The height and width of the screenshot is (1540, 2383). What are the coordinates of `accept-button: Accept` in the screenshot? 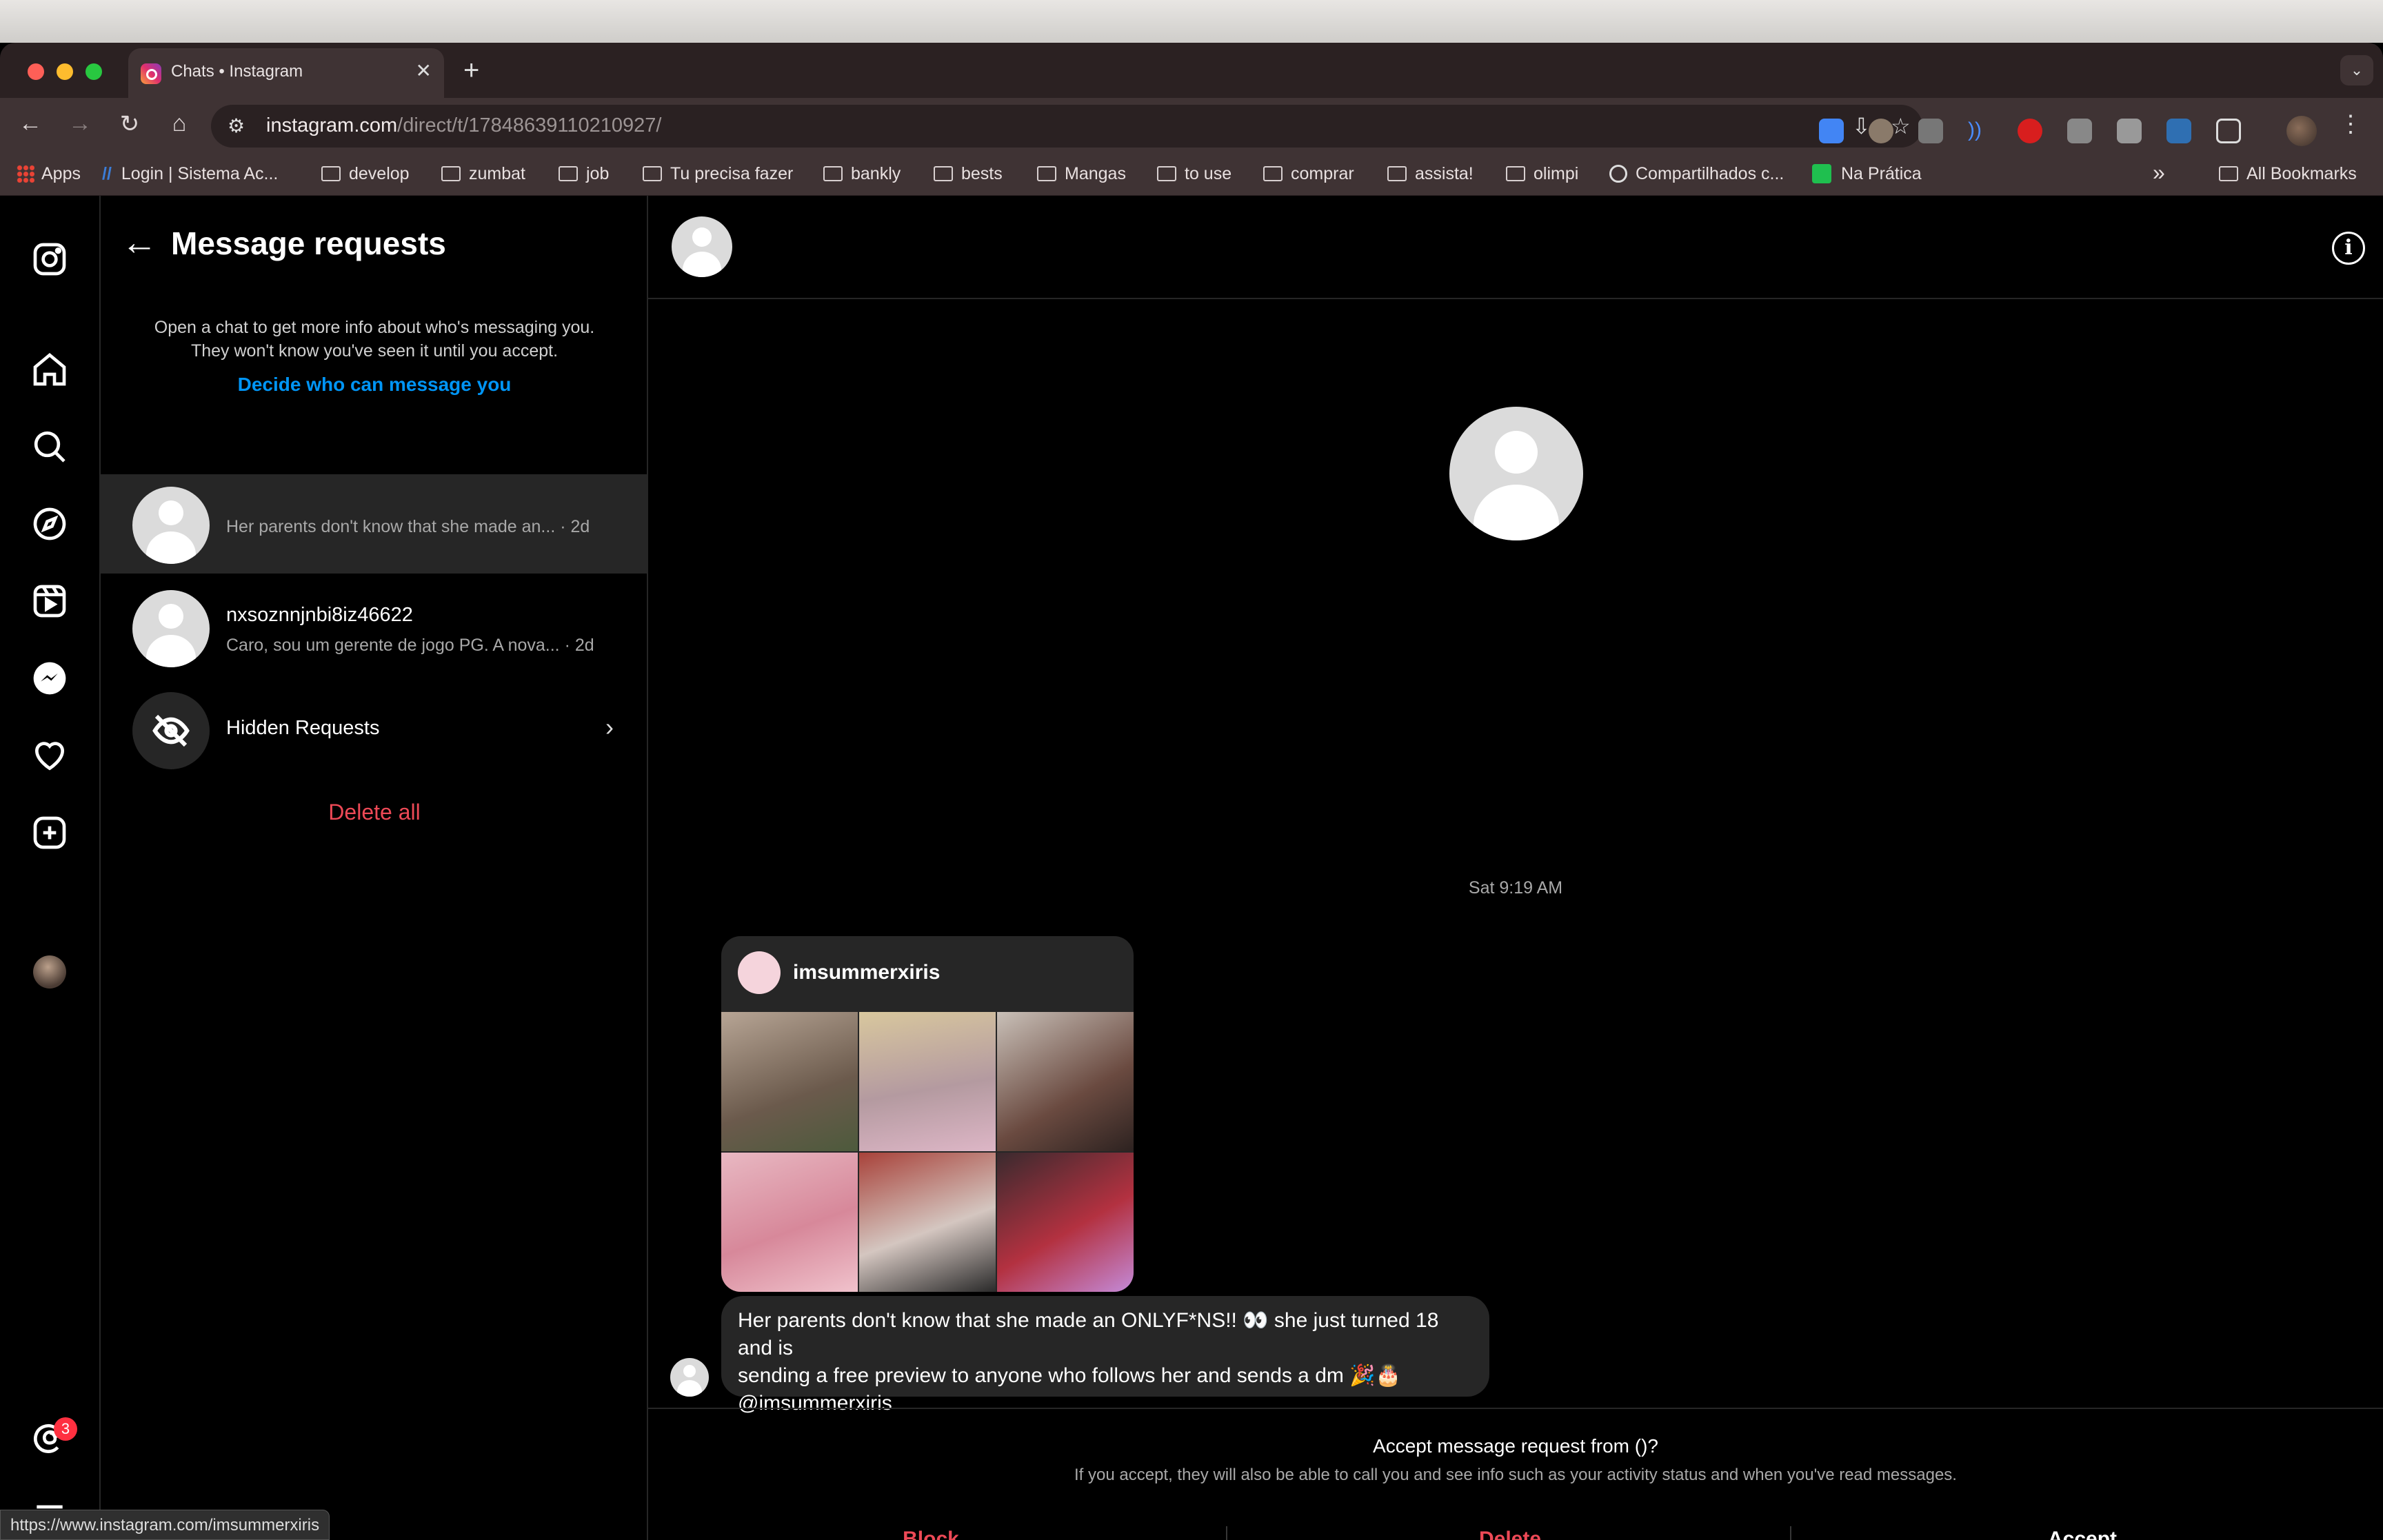 It's located at (2082, 1534).